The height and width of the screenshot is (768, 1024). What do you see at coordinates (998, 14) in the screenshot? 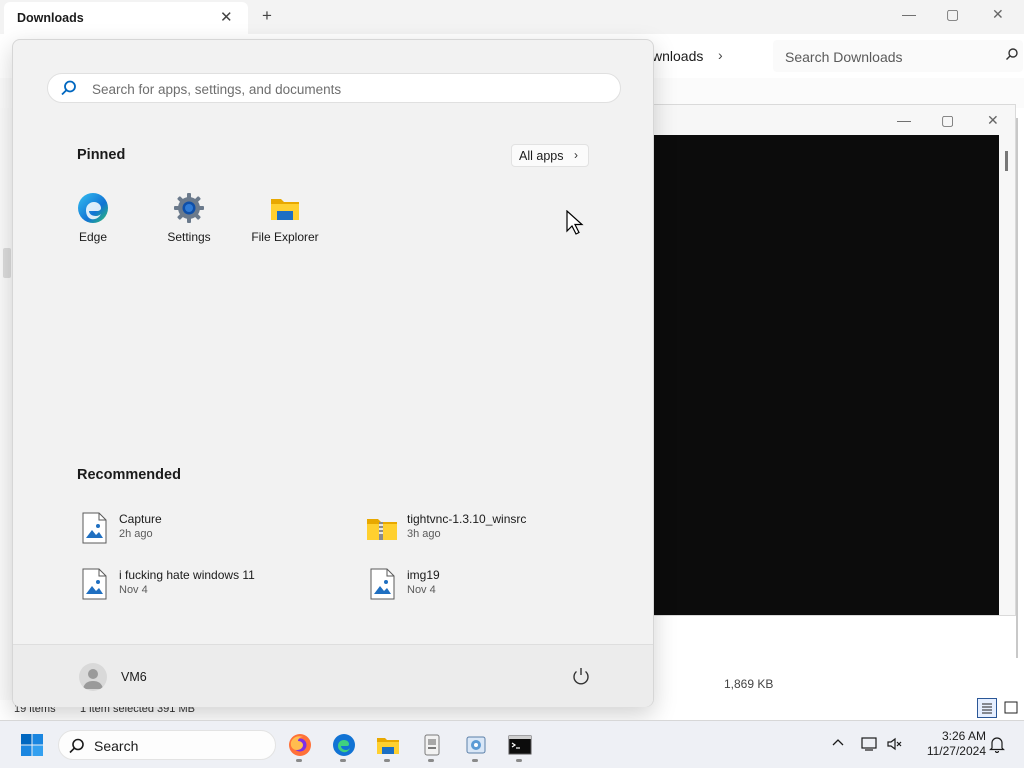
I see `close-button: ✕` at bounding box center [998, 14].